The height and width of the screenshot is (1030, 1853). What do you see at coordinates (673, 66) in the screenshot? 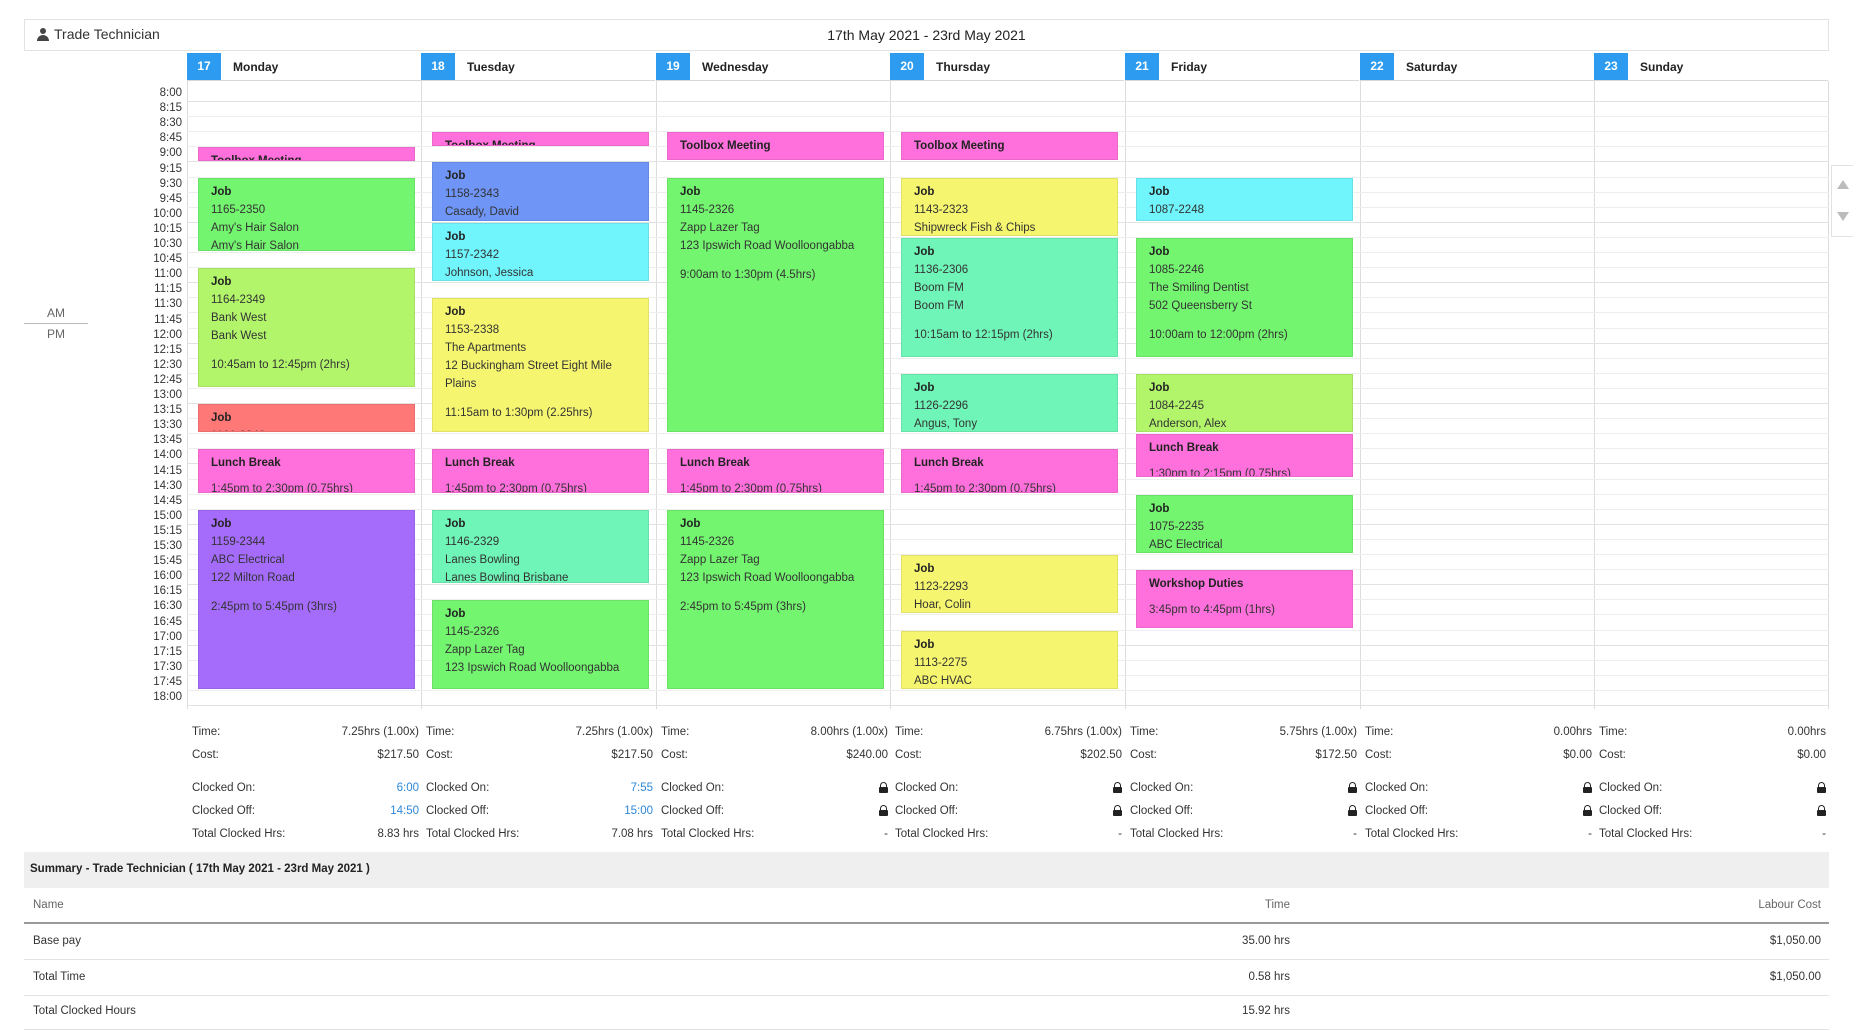
I see `day-number: 19` at bounding box center [673, 66].